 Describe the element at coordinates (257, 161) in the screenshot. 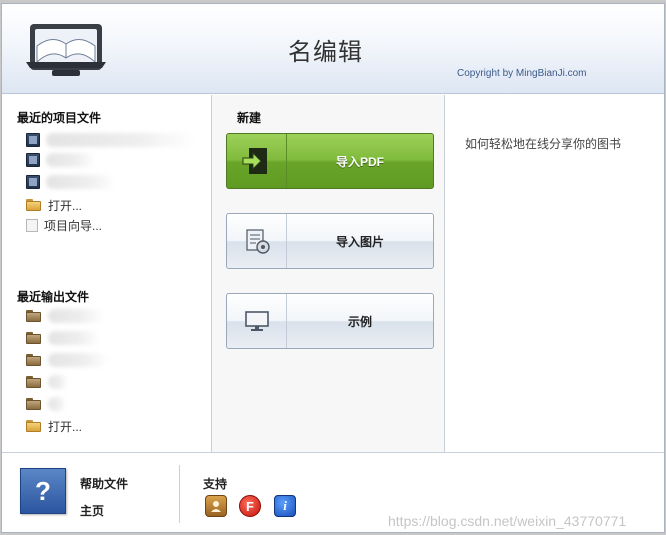

I see `import-arrow-icon` at that location.